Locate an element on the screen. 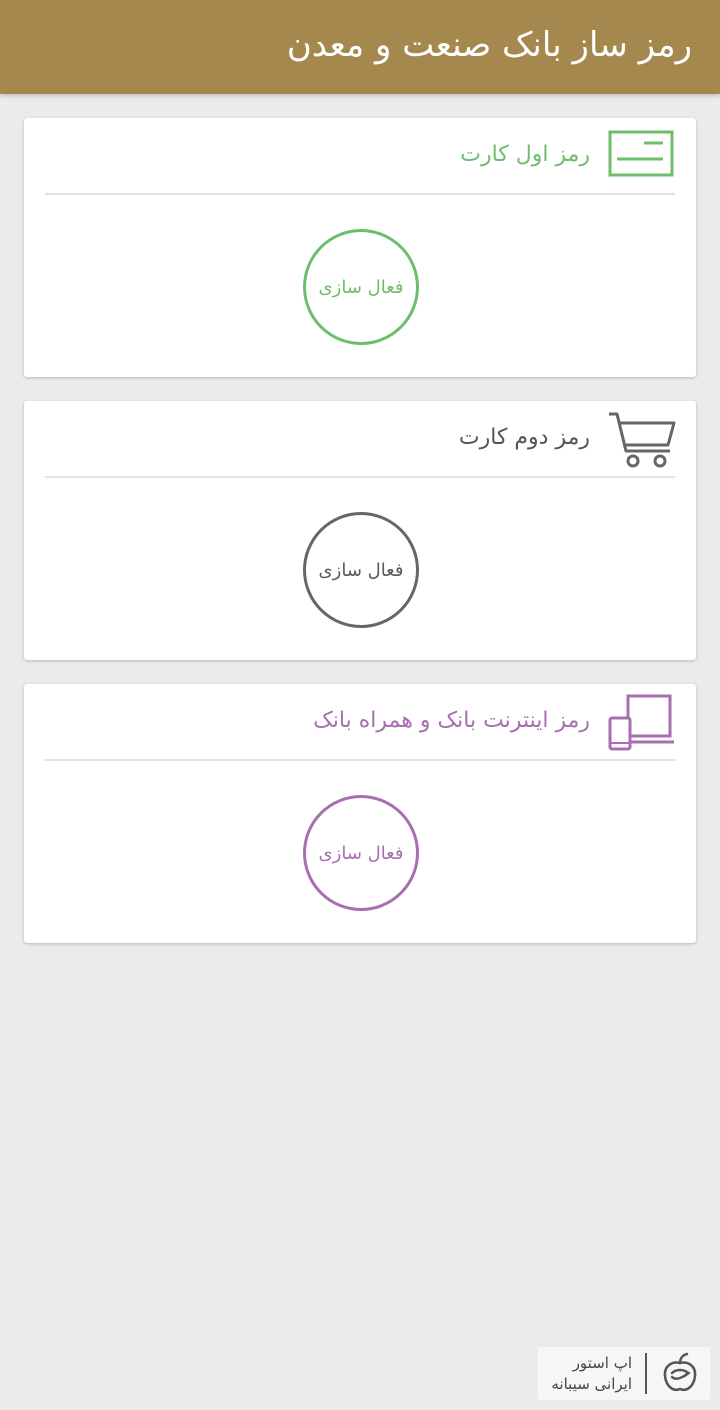 Image resolution: width=720 pixels, height=1410 pixels. apple-logo-icon is located at coordinates (680, 1371).